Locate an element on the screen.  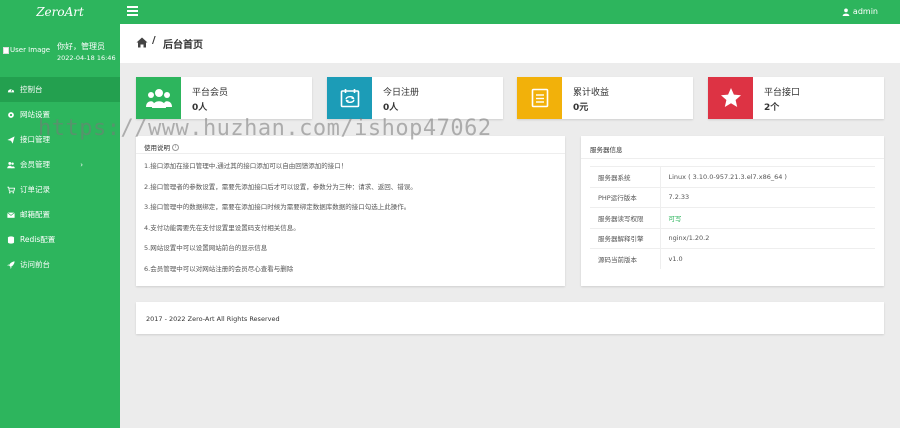
table-cell-key: 服务器系统 is located at coordinates (625, 176).